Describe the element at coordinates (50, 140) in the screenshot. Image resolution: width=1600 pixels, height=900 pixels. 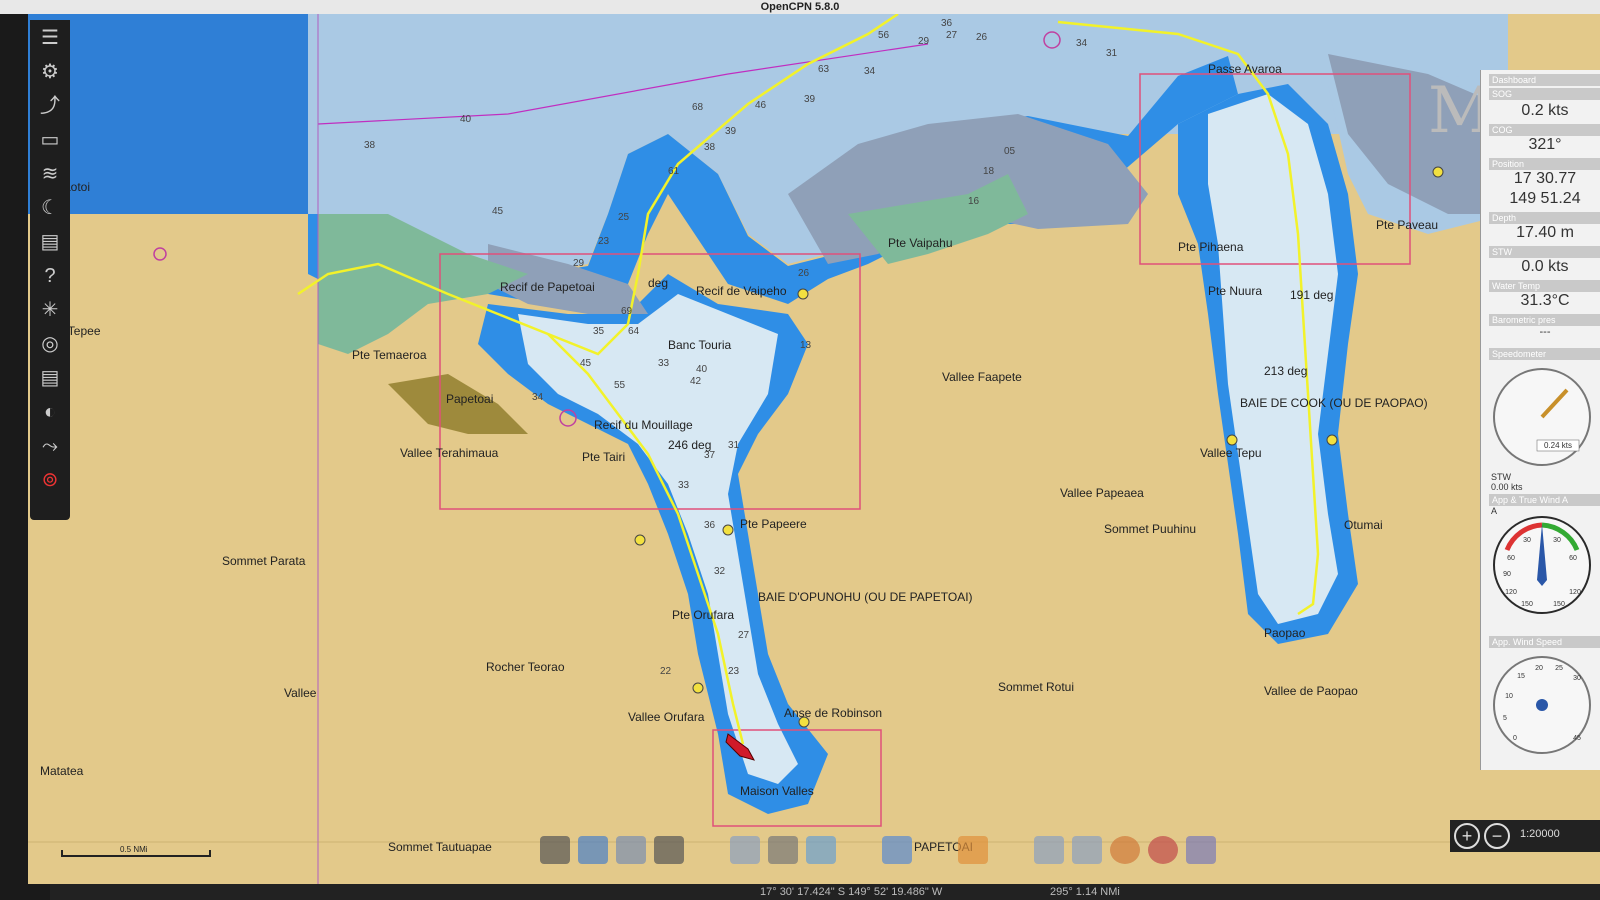
I see `document-icon: ▭` at that location.